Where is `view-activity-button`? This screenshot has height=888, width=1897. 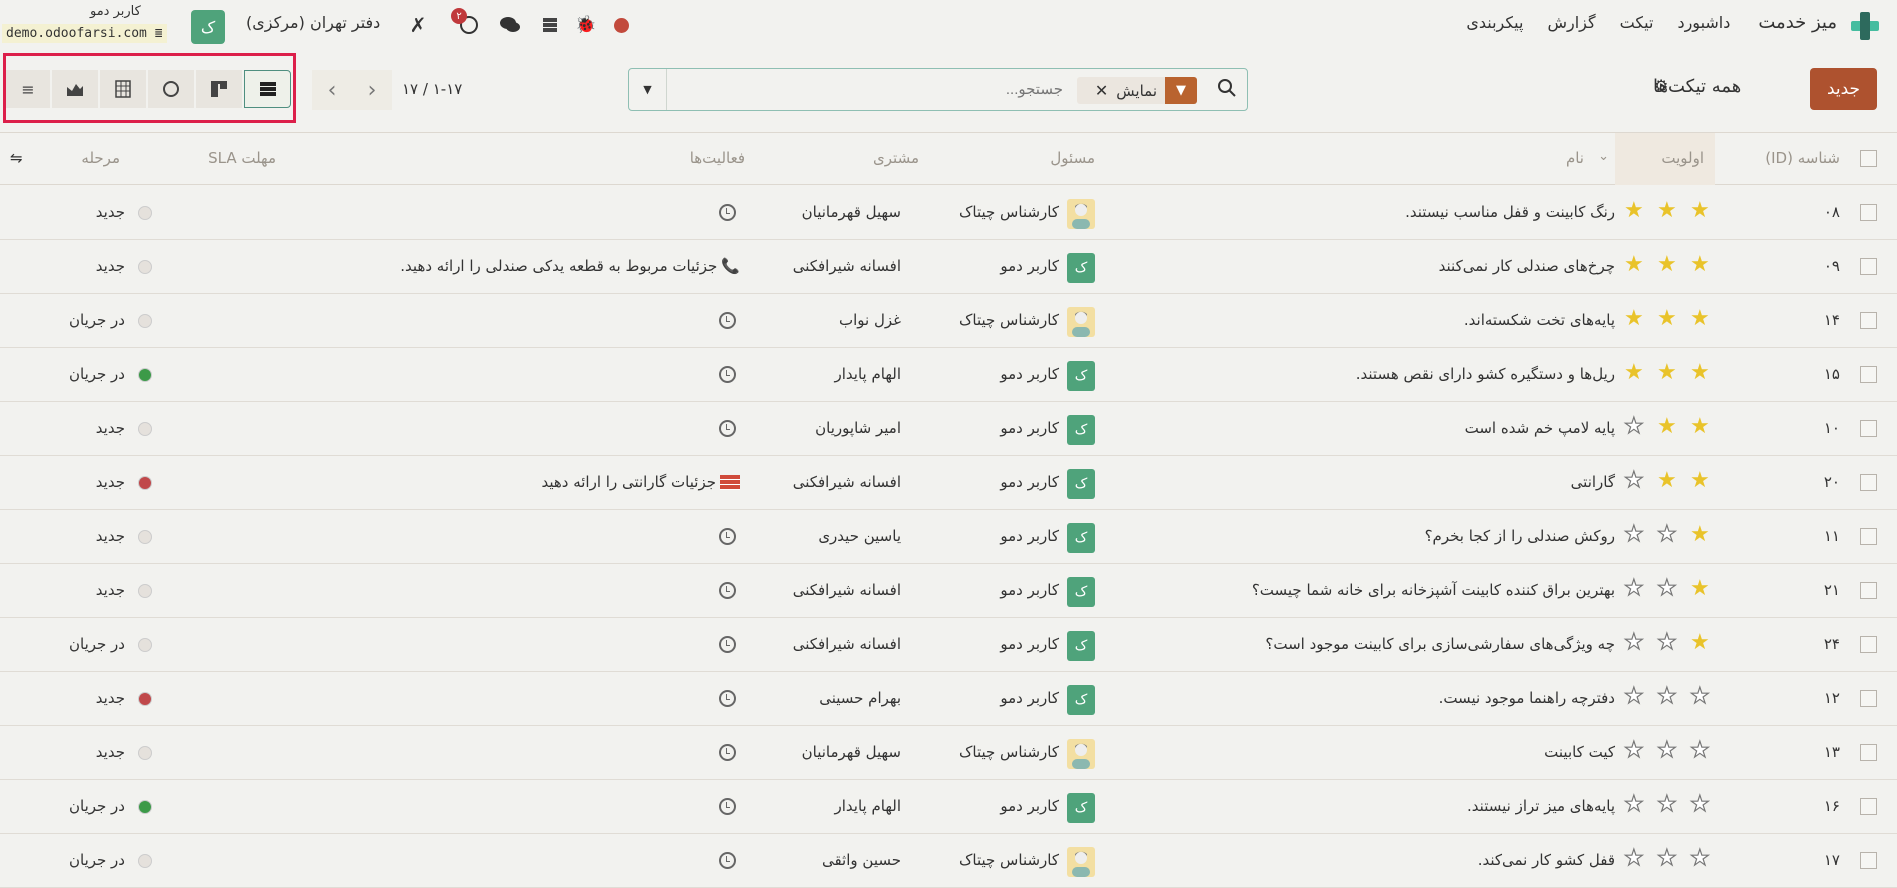
view-activity-button is located at coordinates (171, 89).